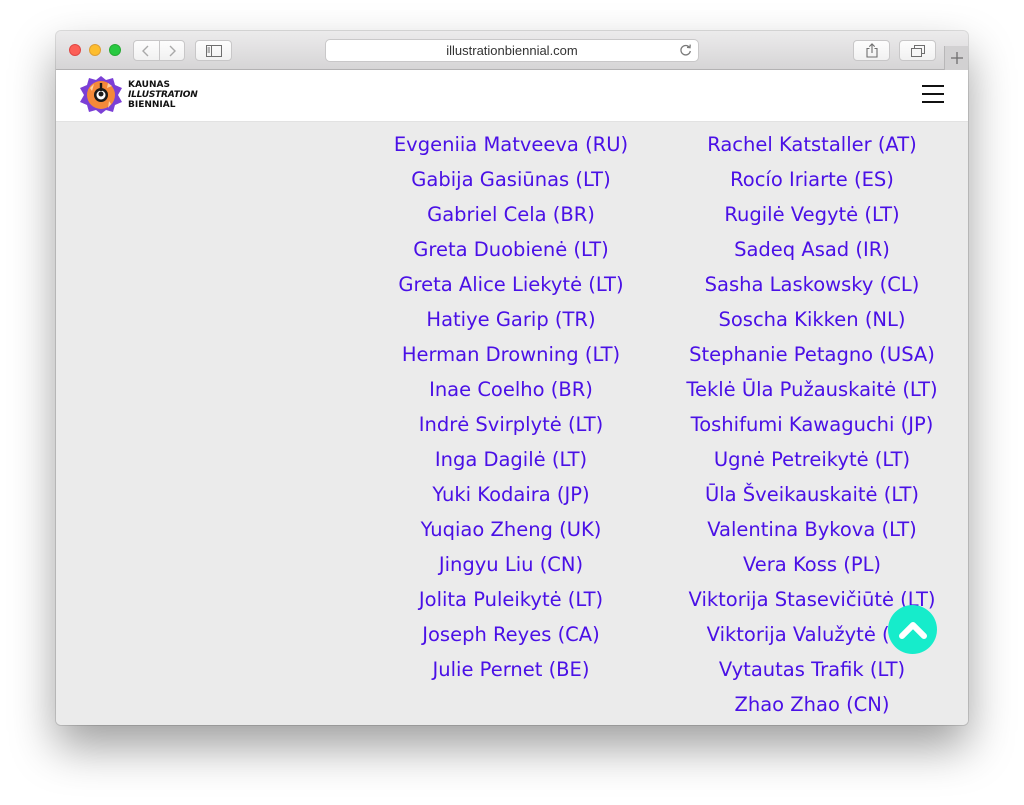  I want to click on artist-link: Julie Pernet (BE), so click(511, 669).